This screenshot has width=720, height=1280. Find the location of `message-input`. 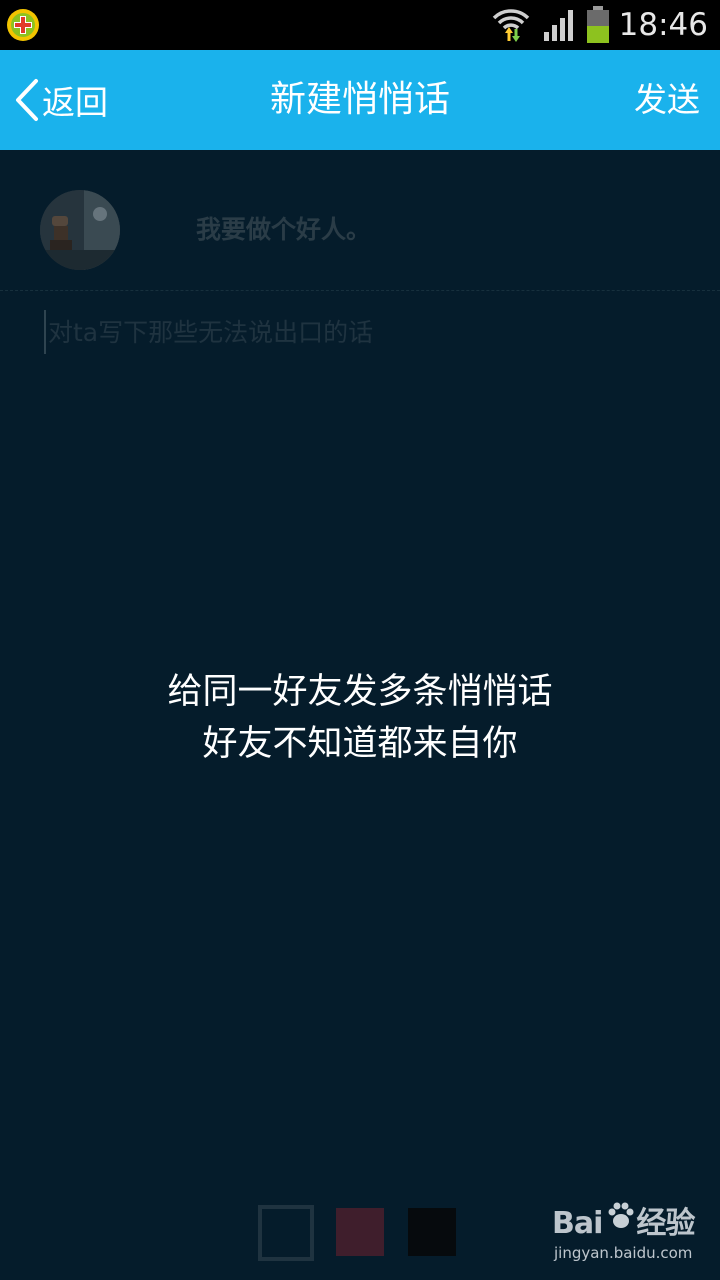

message-input is located at coordinates (366, 332).